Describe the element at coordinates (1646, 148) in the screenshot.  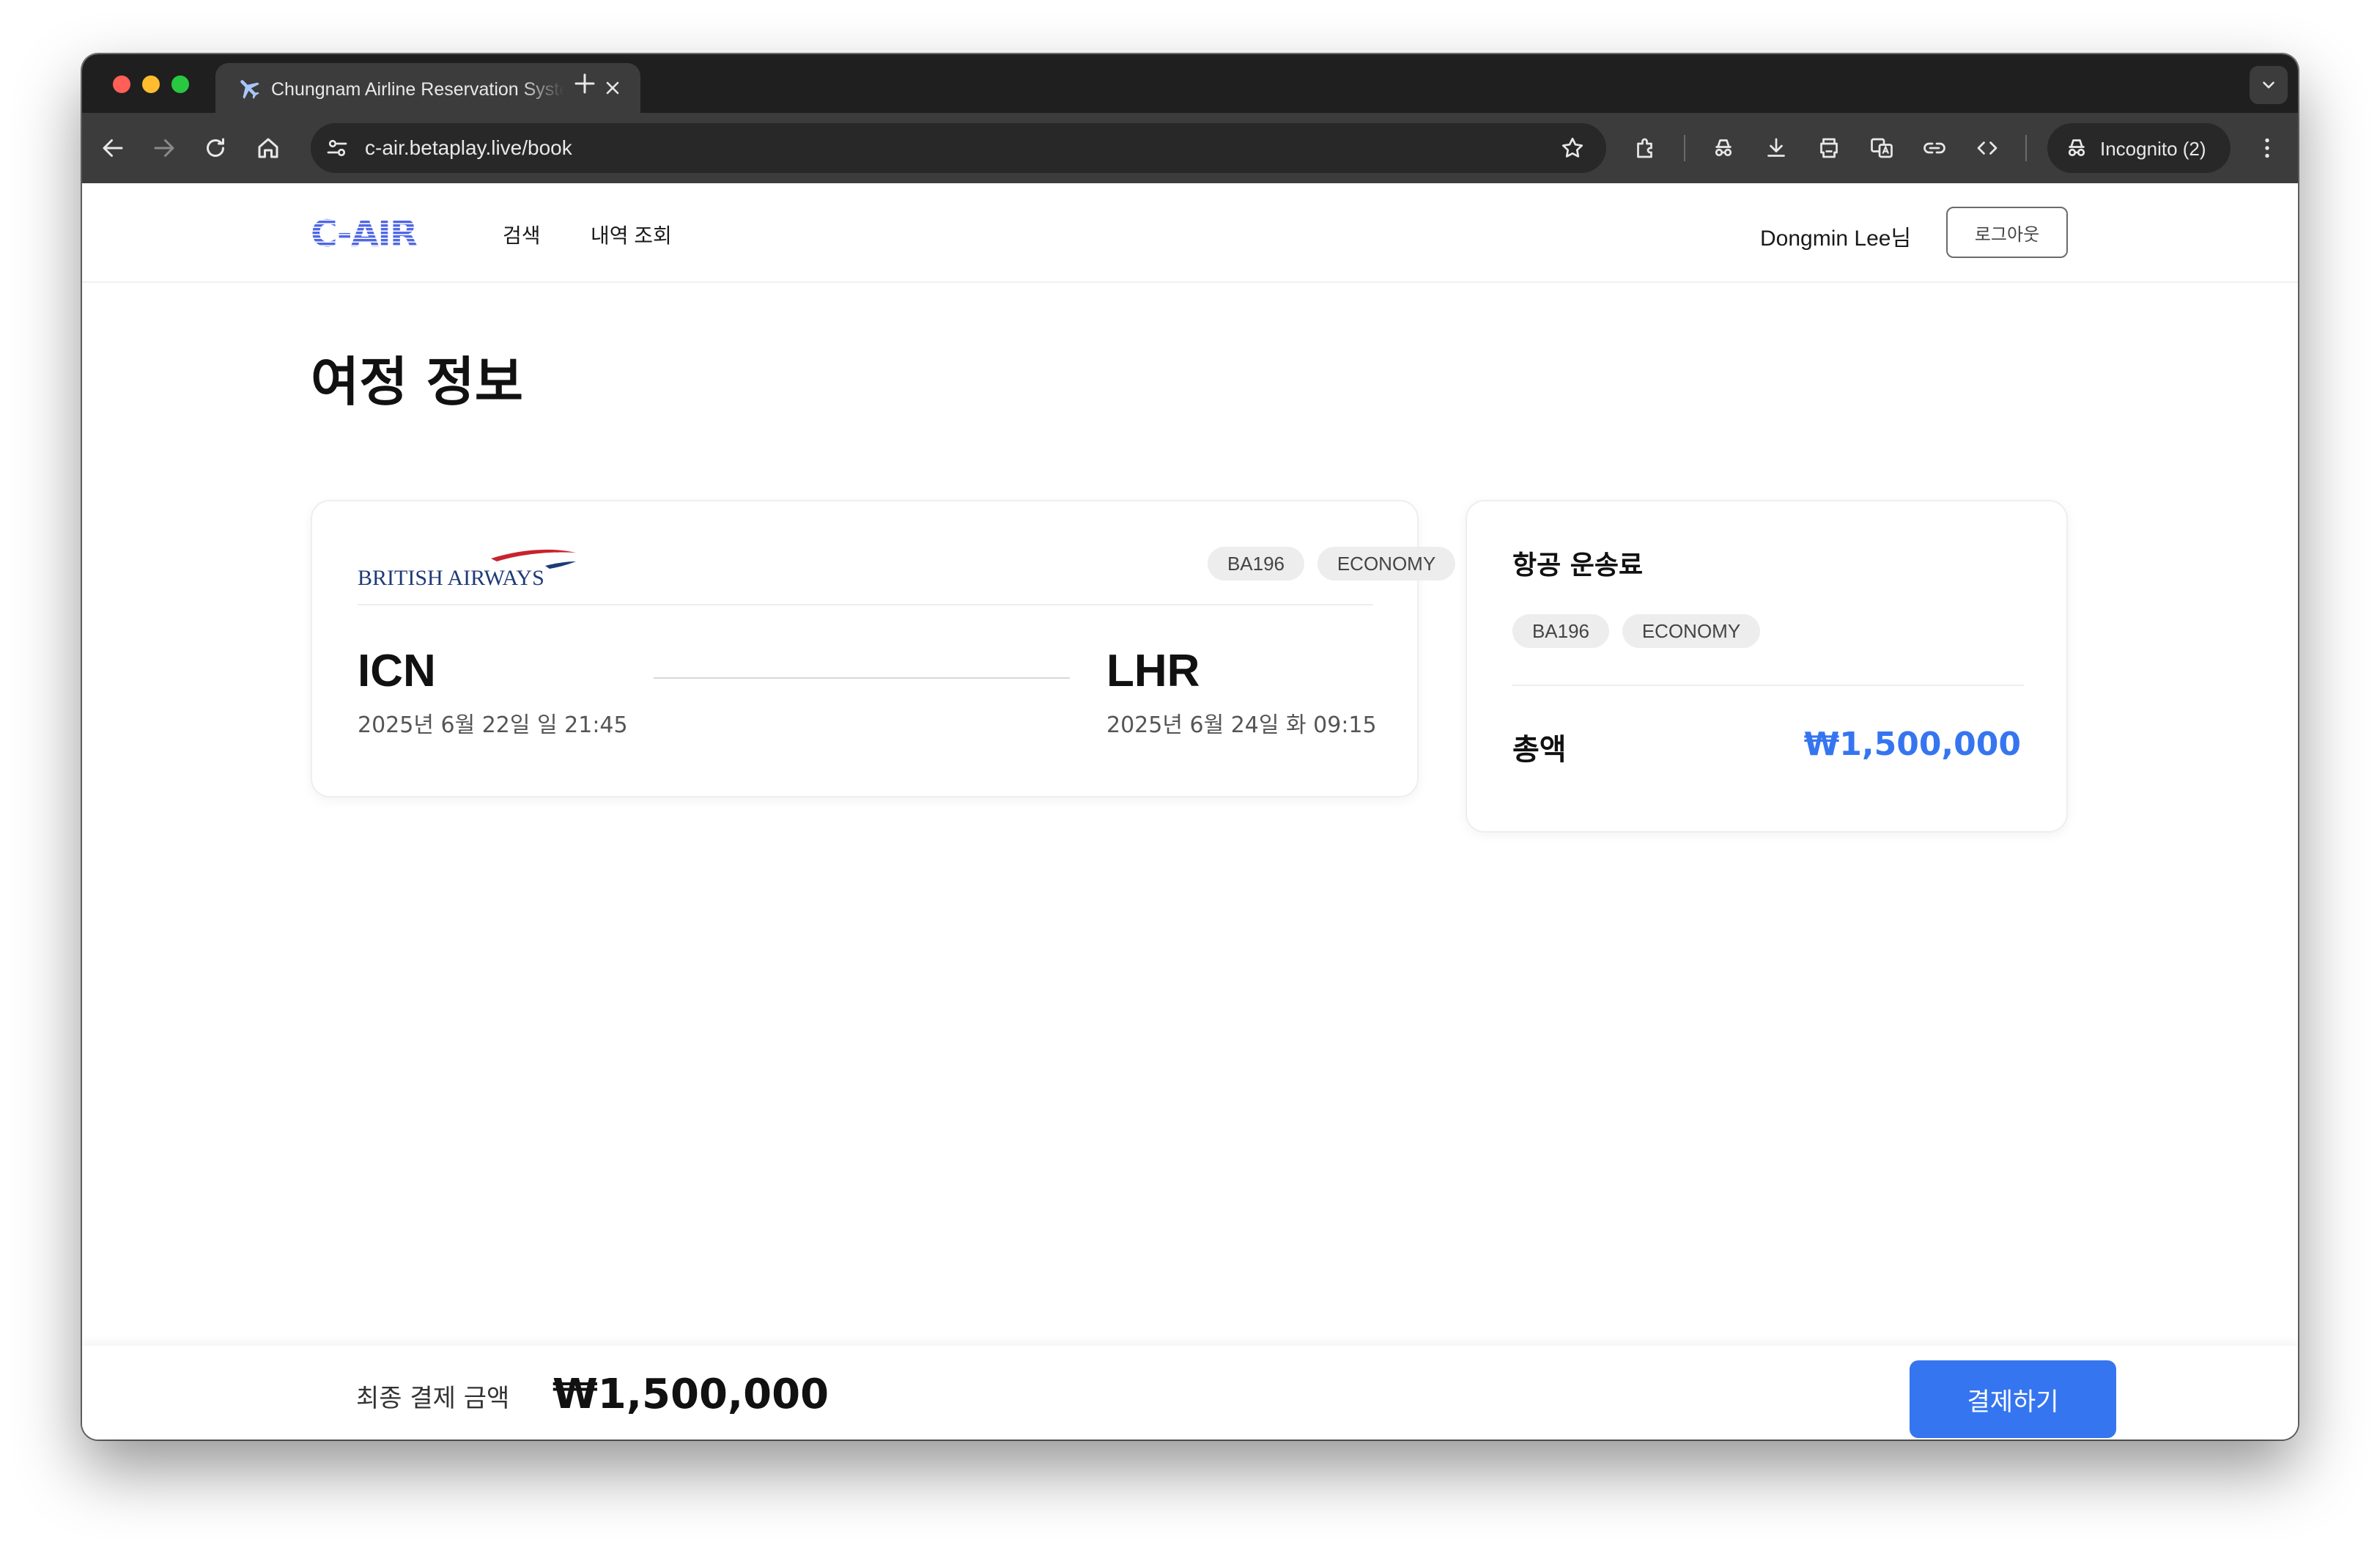
I see `puzzle-icon` at that location.